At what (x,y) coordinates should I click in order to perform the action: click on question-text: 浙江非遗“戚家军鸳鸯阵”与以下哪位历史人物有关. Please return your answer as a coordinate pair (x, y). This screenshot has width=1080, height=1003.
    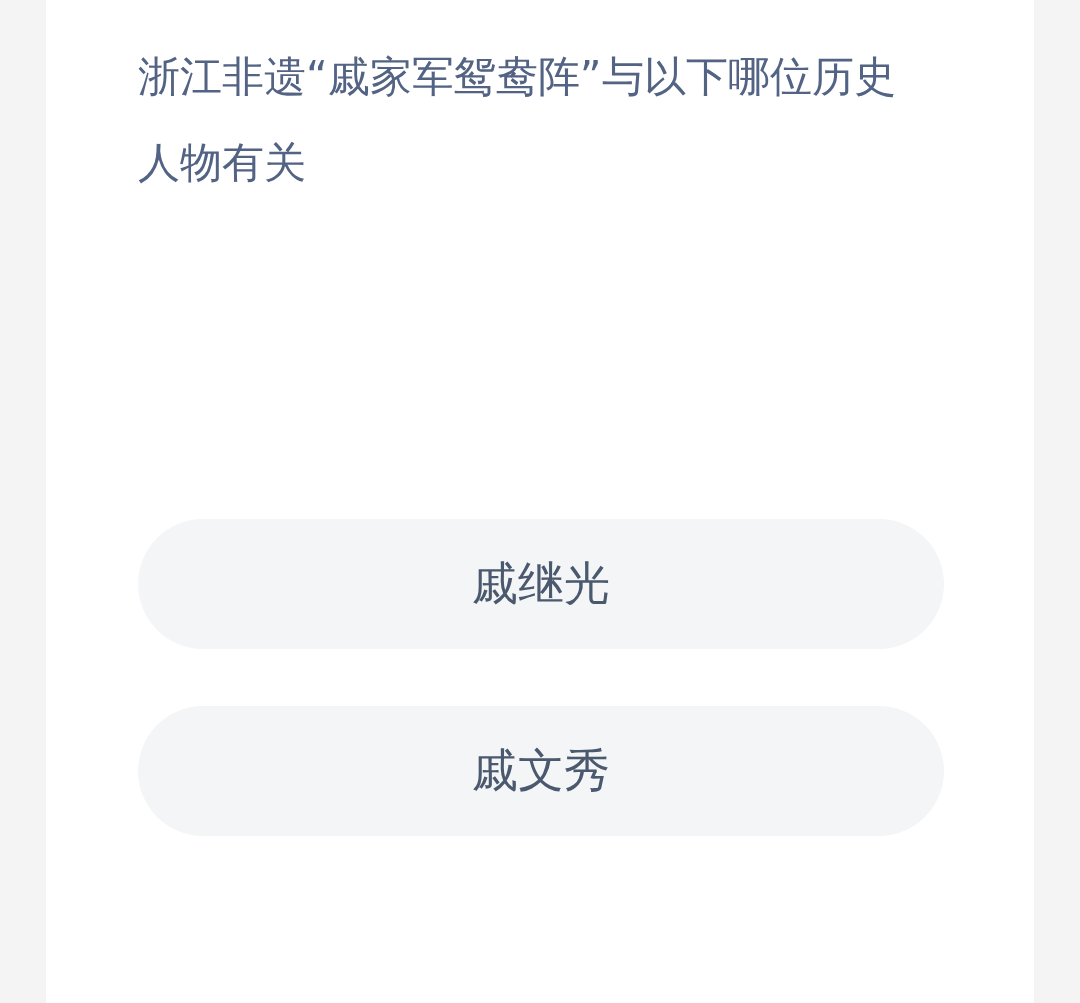
    Looking at the image, I should click on (517, 120).